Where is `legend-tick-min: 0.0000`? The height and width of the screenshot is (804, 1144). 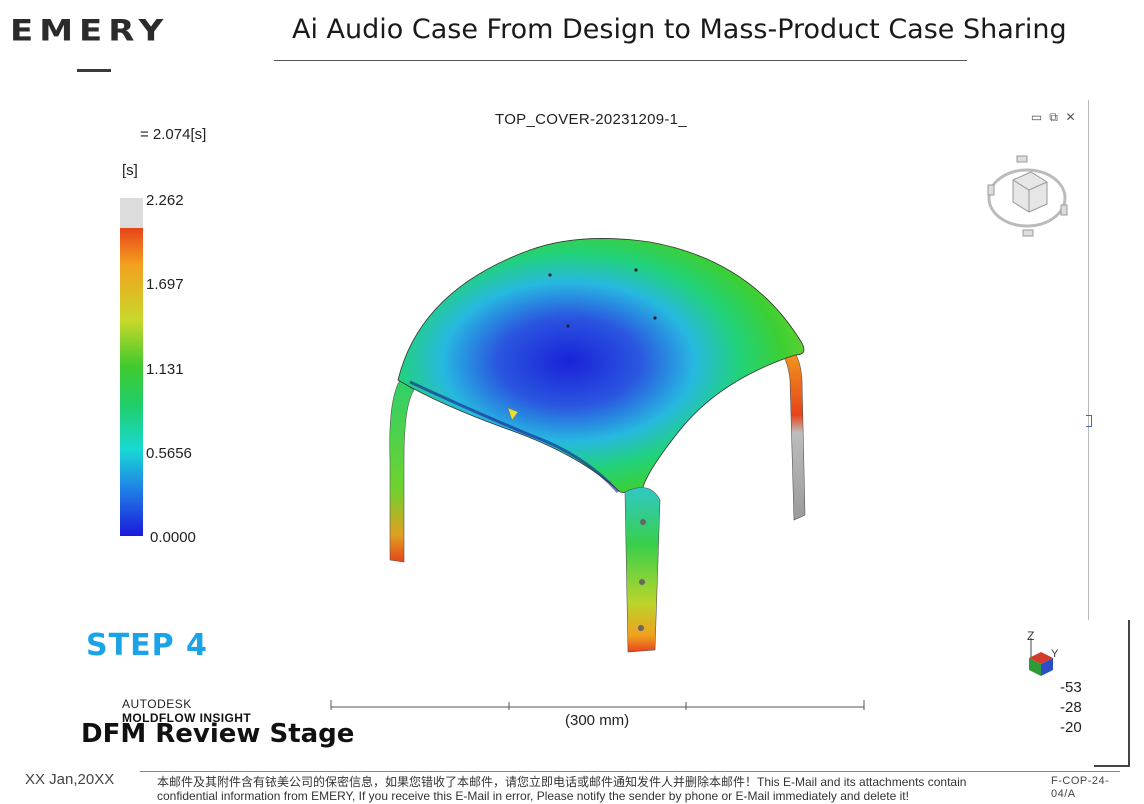 legend-tick-min: 0.0000 is located at coordinates (173, 537).